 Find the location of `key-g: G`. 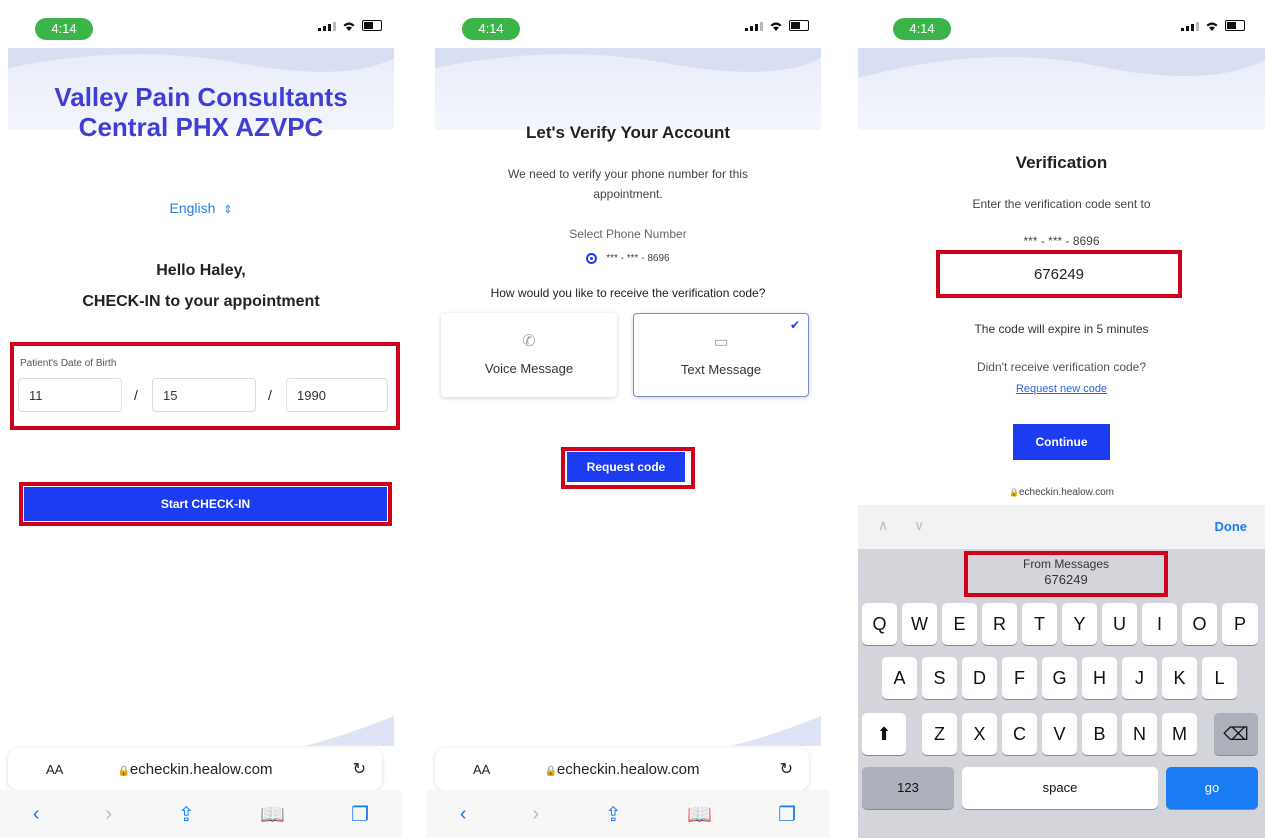

key-g: G is located at coordinates (1059, 678).